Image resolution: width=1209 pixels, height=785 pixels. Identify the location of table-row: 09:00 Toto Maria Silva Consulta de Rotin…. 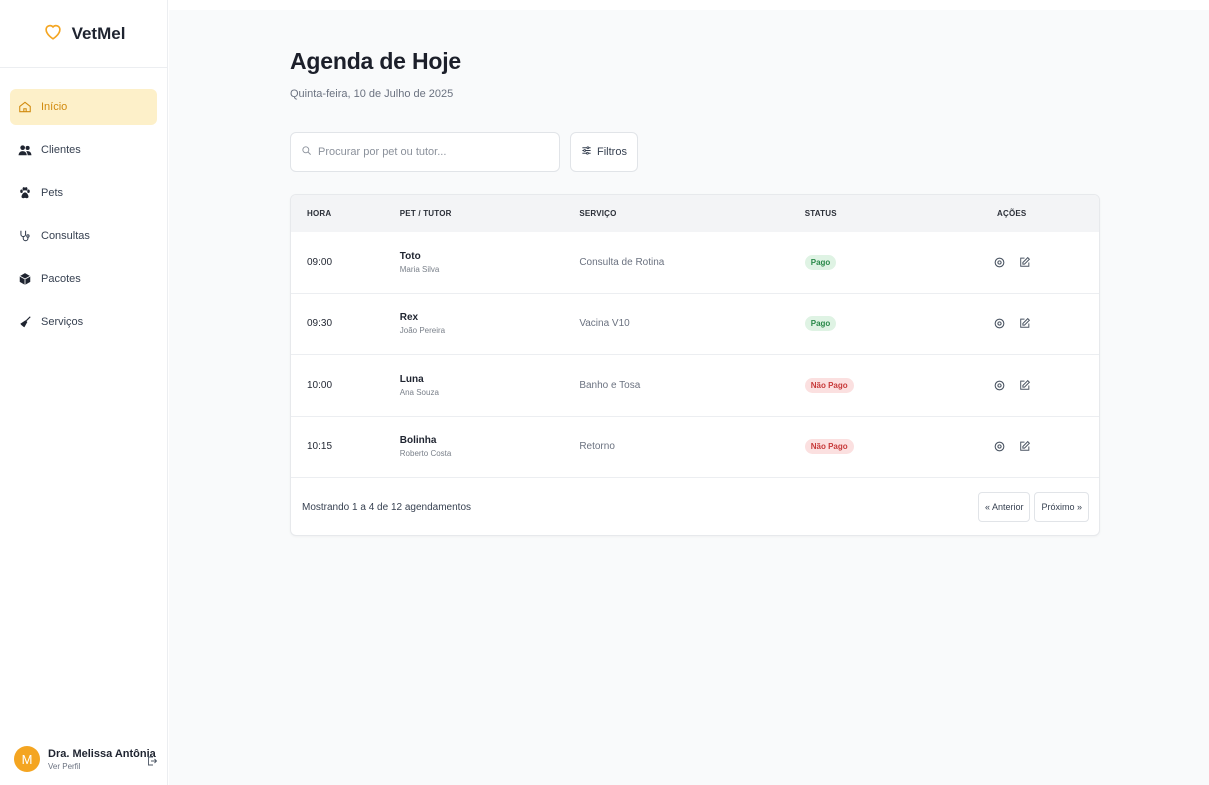
(695, 263).